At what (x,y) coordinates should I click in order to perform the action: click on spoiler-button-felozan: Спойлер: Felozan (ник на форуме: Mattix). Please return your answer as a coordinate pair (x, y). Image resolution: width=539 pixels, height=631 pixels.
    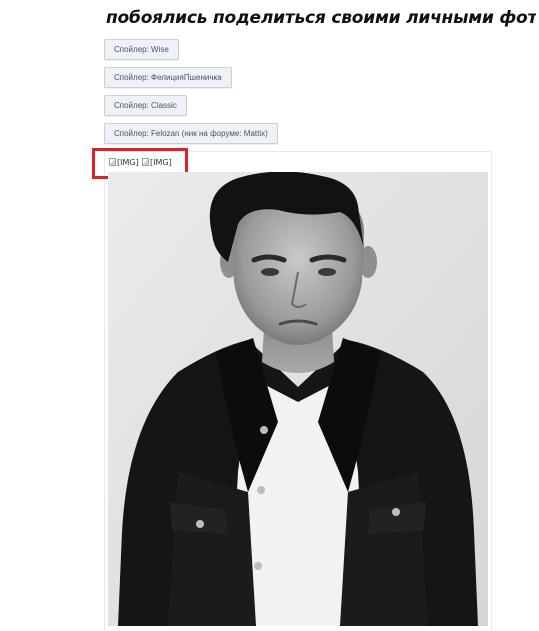
    Looking at the image, I should click on (191, 133).